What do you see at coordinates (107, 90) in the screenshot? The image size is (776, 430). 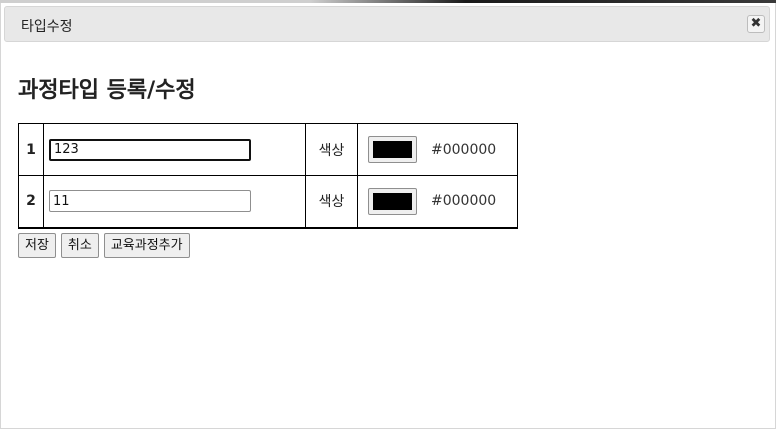 I see `page-title: 과정타입 등록/수정` at bounding box center [107, 90].